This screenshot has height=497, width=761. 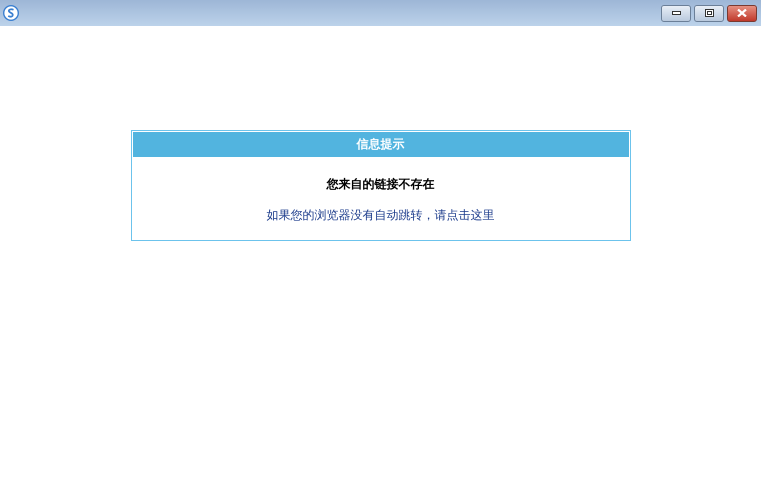 What do you see at coordinates (380, 184) in the screenshot?
I see `error-message: 您来自的链接不存在` at bounding box center [380, 184].